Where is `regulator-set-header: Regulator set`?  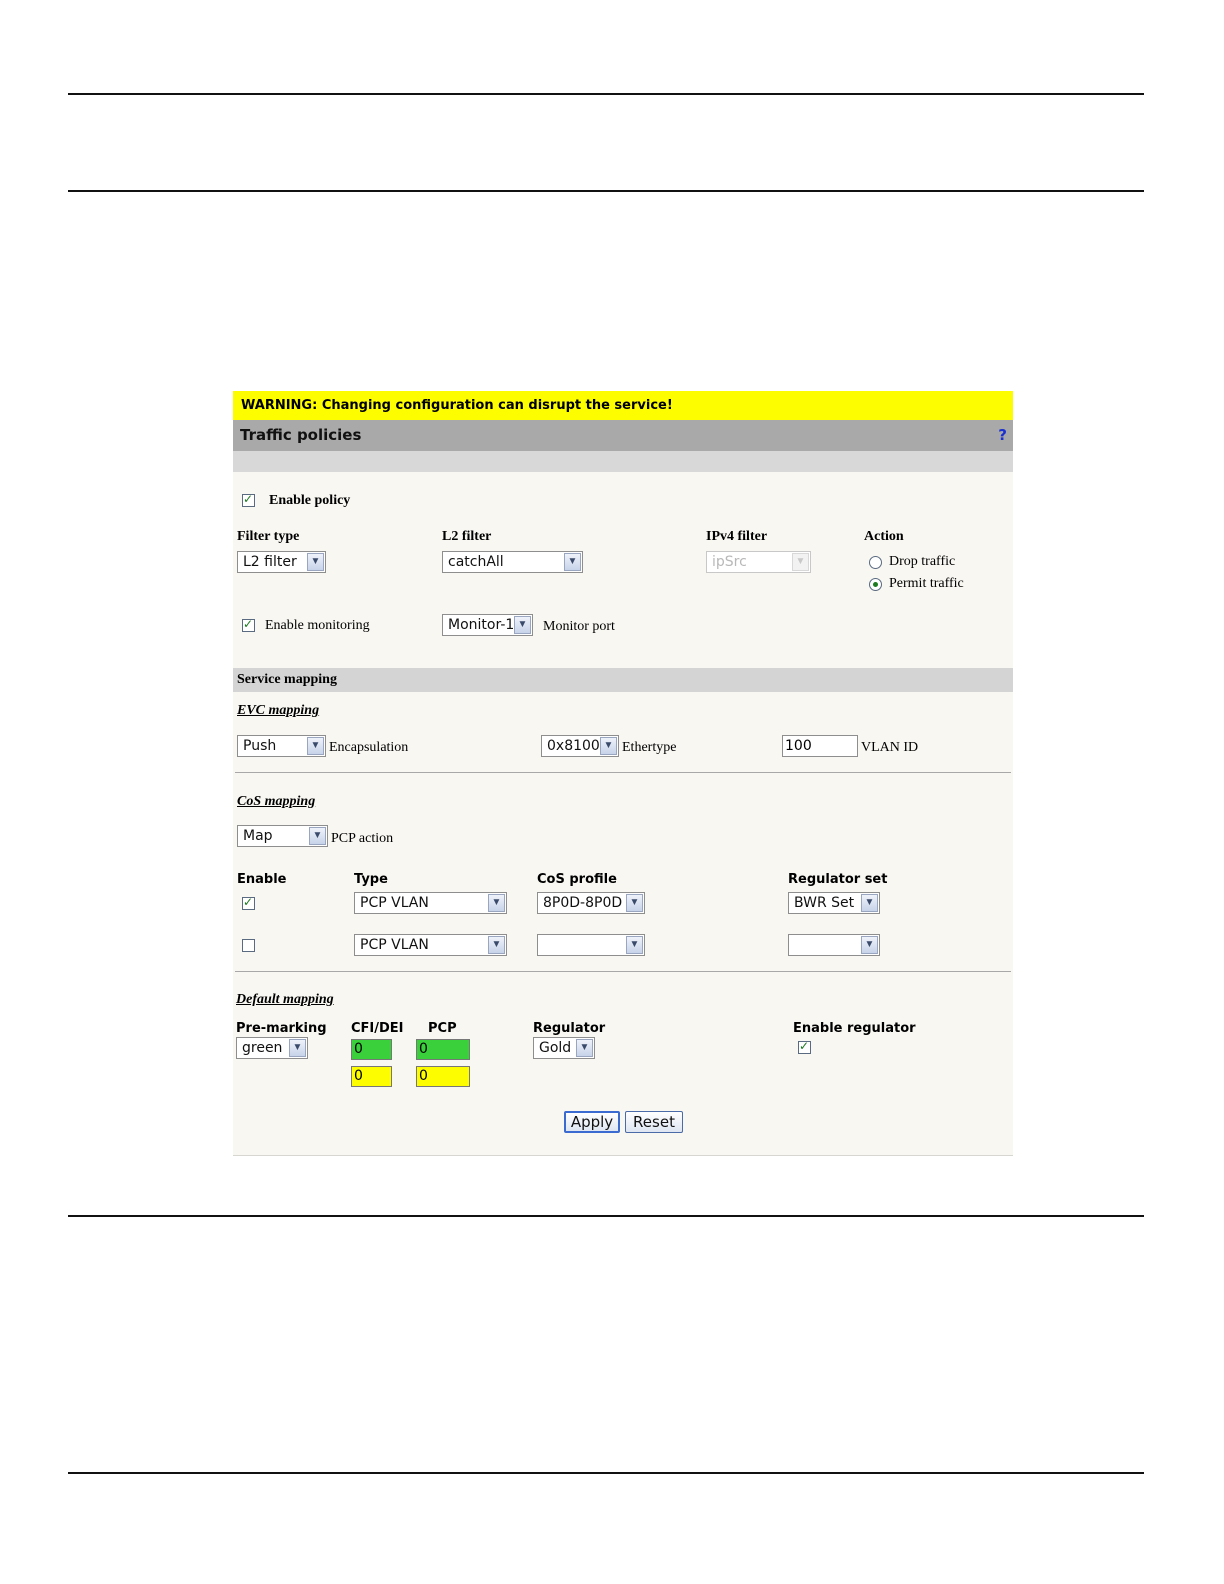 regulator-set-header: Regulator set is located at coordinates (838, 879).